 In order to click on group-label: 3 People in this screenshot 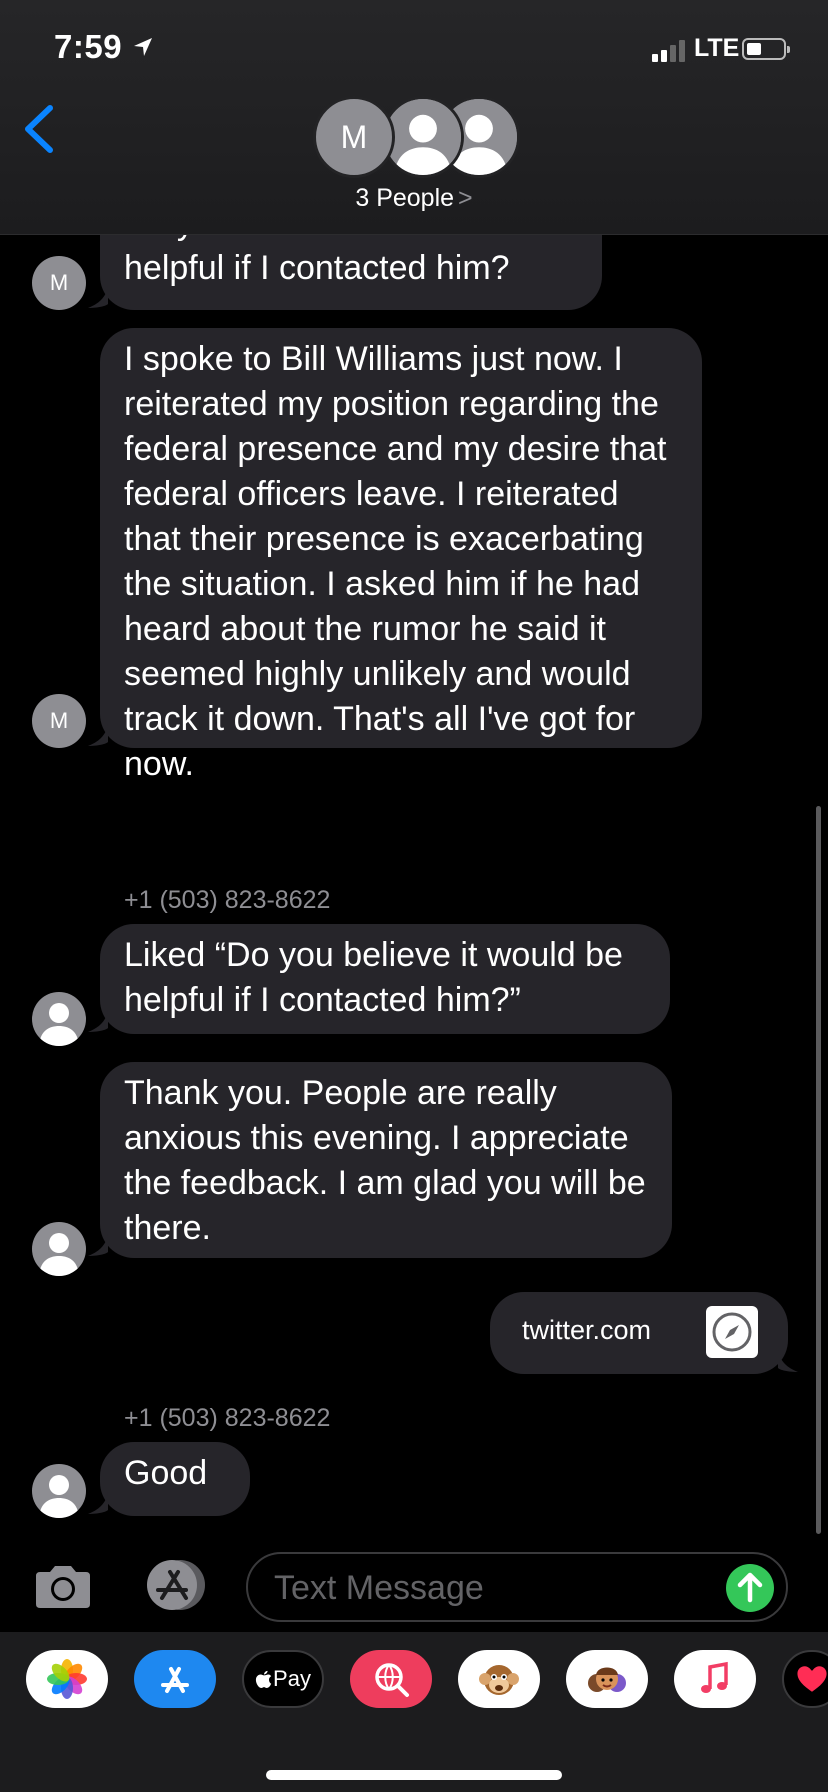, I will do `click(405, 198)`.